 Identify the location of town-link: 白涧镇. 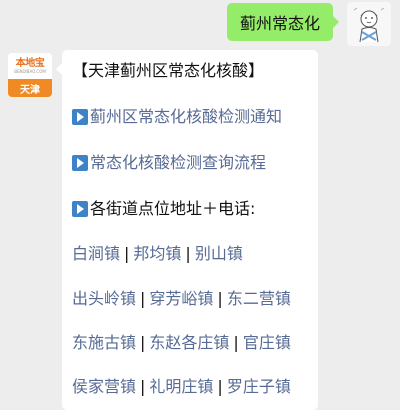
(96, 254).